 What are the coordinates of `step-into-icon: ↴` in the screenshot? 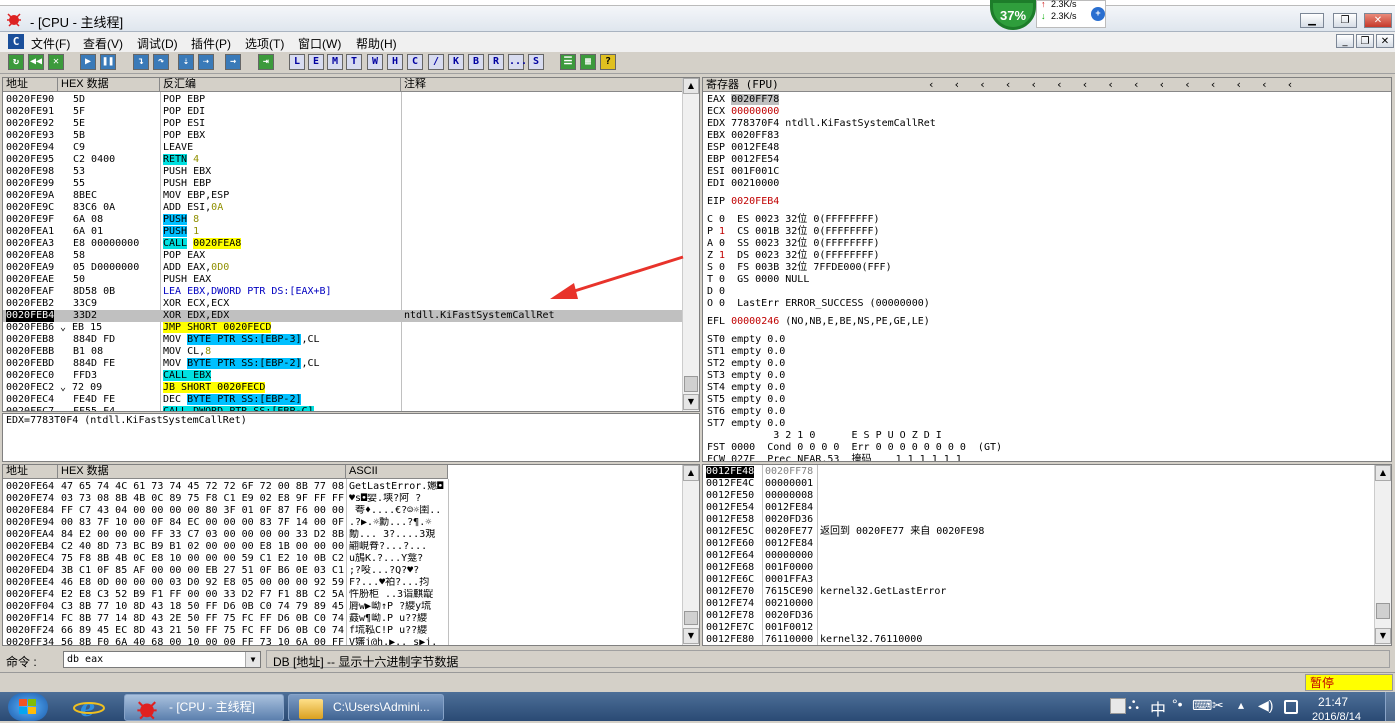 It's located at (141, 62).